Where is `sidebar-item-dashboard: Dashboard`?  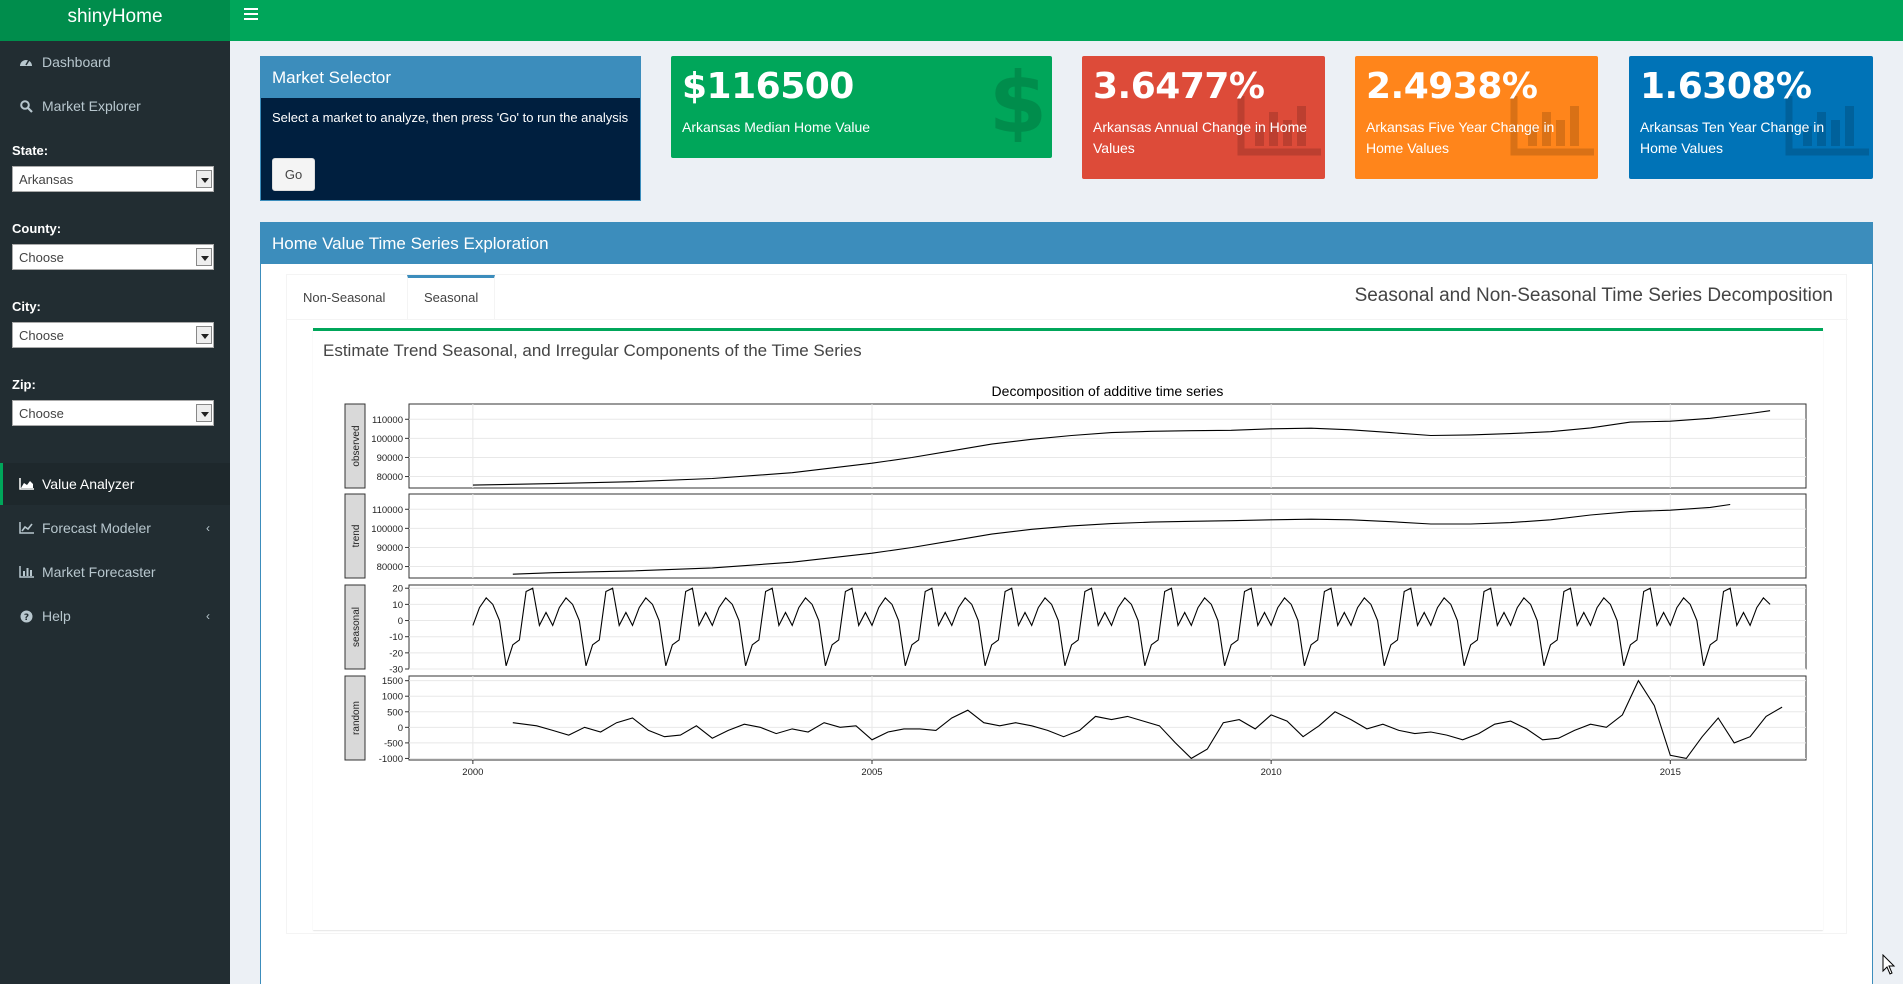 sidebar-item-dashboard: Dashboard is located at coordinates (115, 62).